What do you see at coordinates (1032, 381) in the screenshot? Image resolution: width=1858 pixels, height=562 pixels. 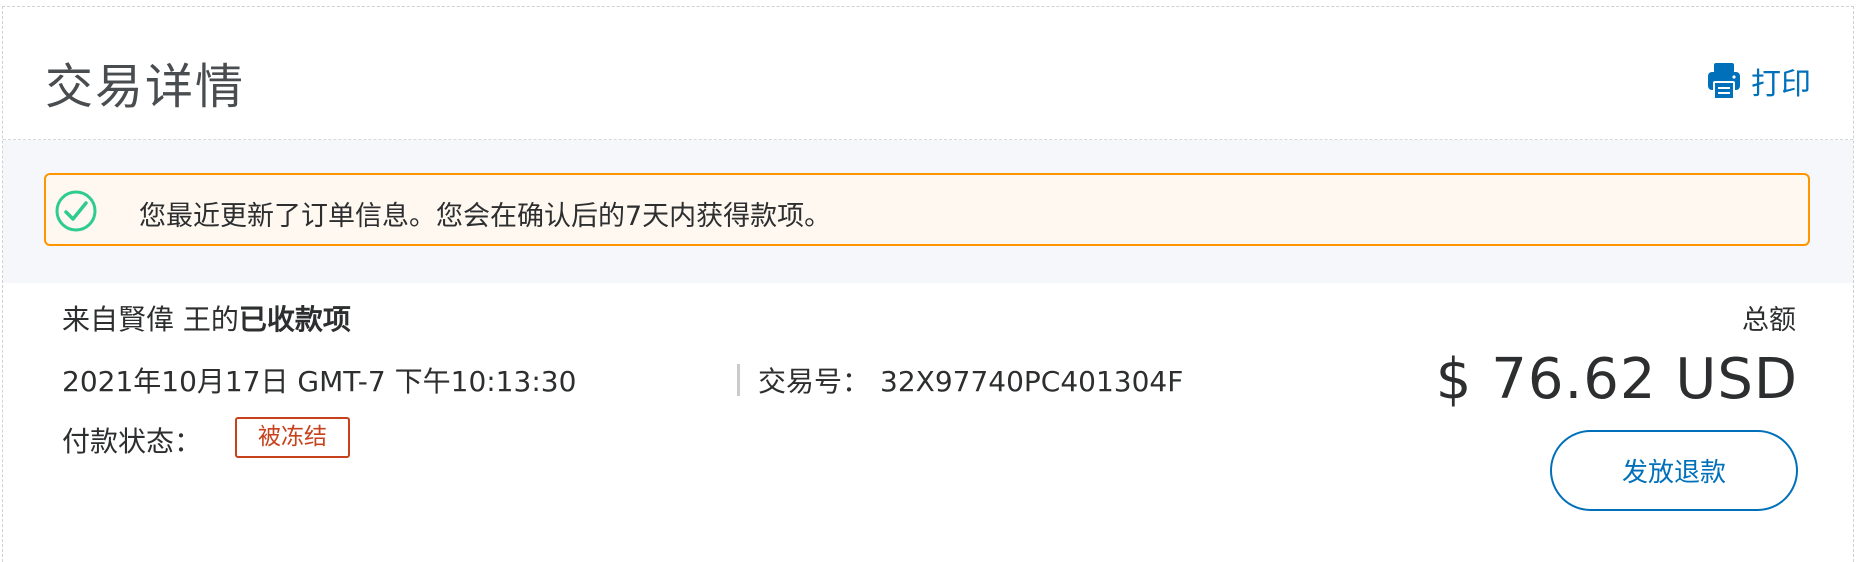 I see `transaction-id: 32X97740PC401304F` at bounding box center [1032, 381].